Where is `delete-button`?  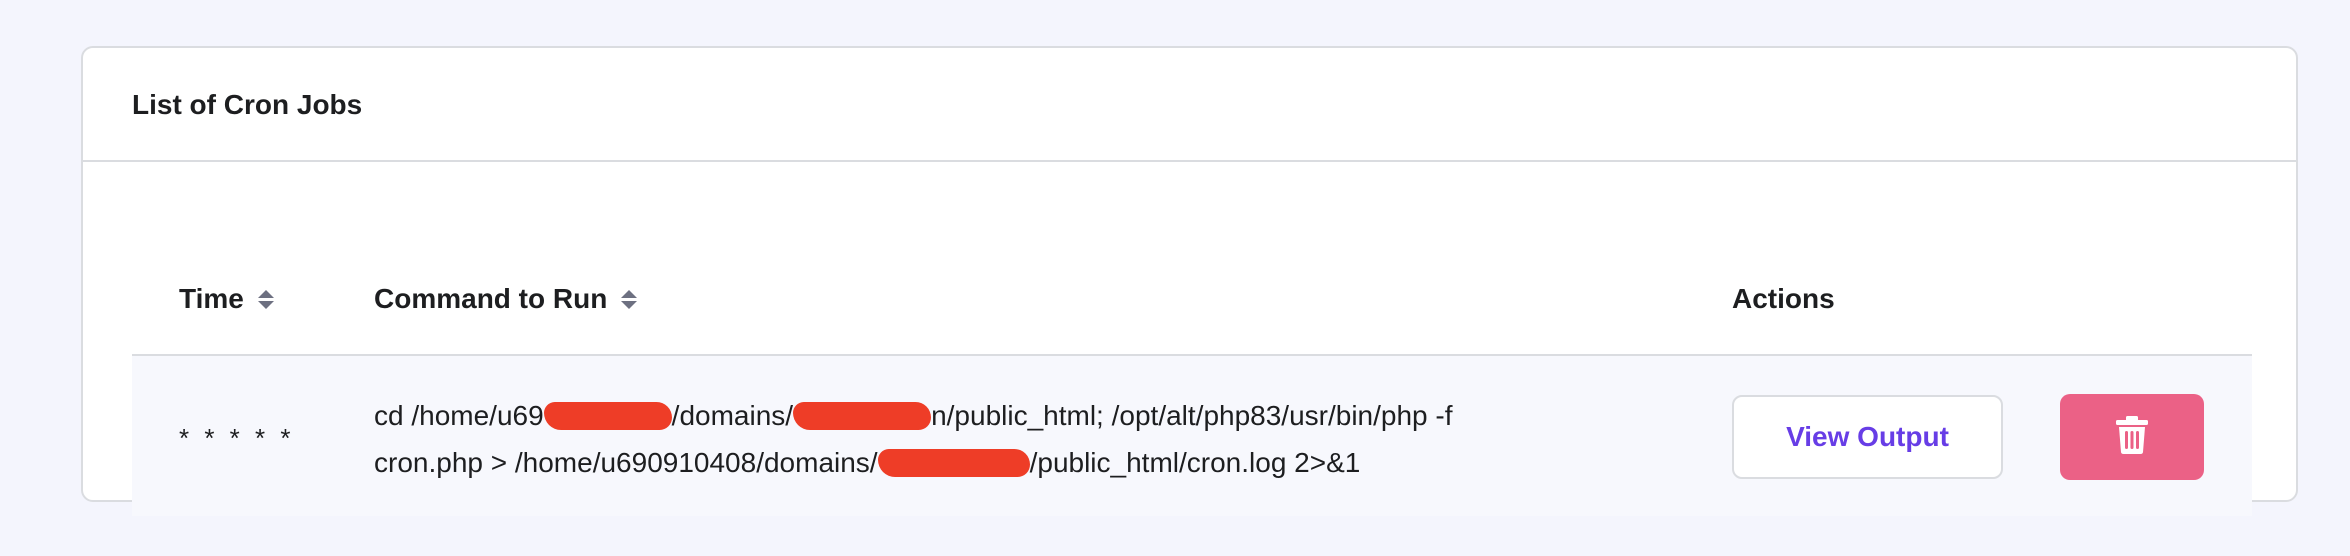 delete-button is located at coordinates (2132, 437).